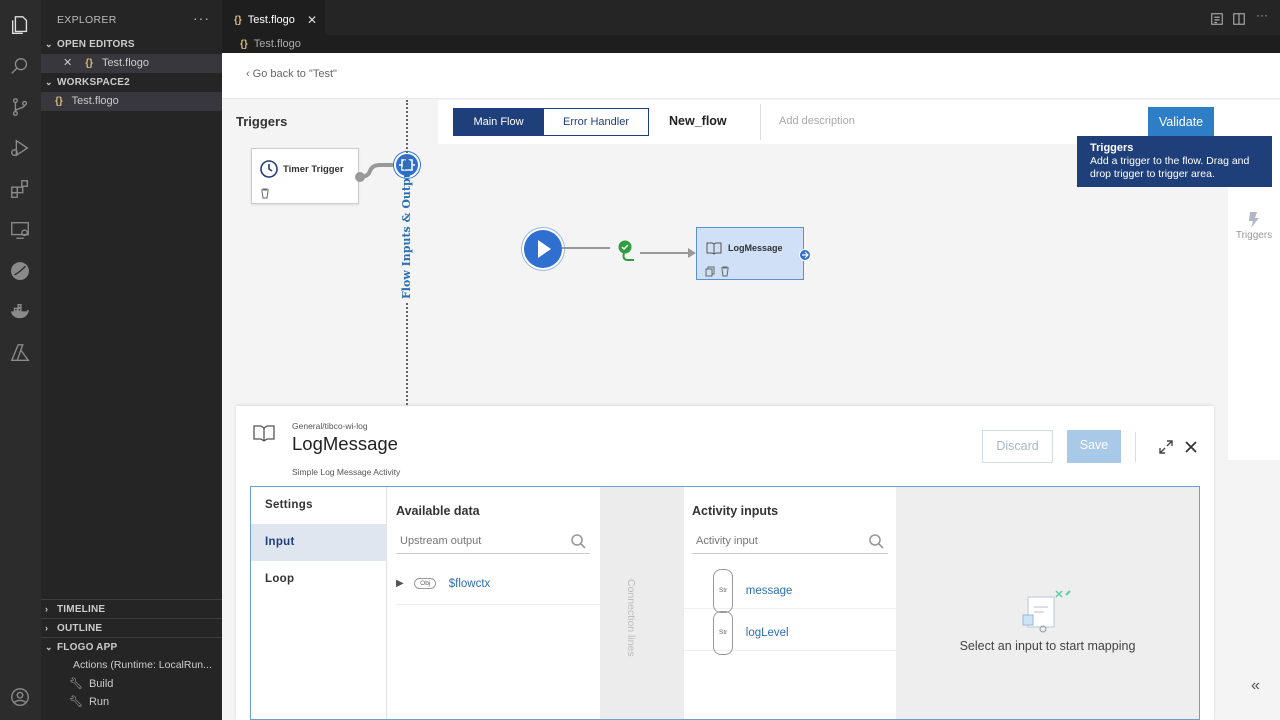 This screenshot has width=1280, height=720. I want to click on breadcrumb-file: Test.flogo, so click(277, 44).